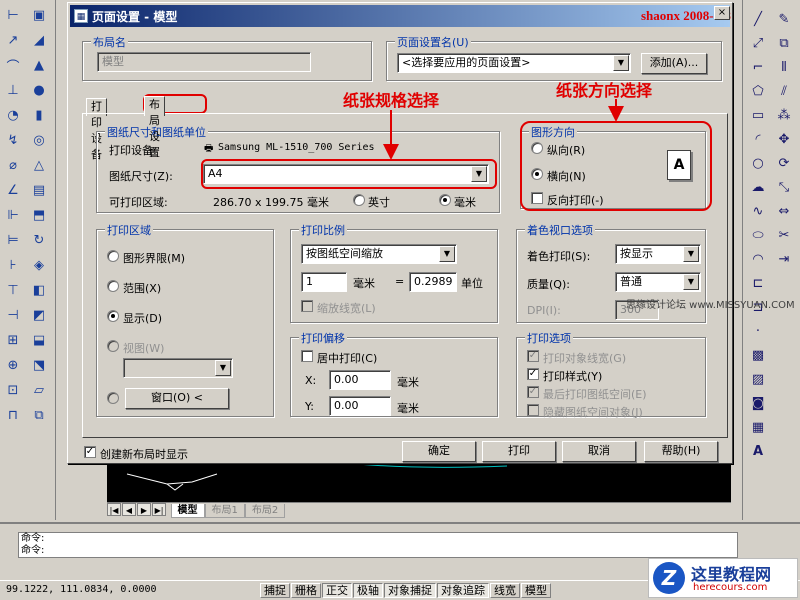 This screenshot has width=800, height=600. Describe the element at coordinates (360, 406) in the screenshot. I see `offset-y-input: 0.00` at that location.